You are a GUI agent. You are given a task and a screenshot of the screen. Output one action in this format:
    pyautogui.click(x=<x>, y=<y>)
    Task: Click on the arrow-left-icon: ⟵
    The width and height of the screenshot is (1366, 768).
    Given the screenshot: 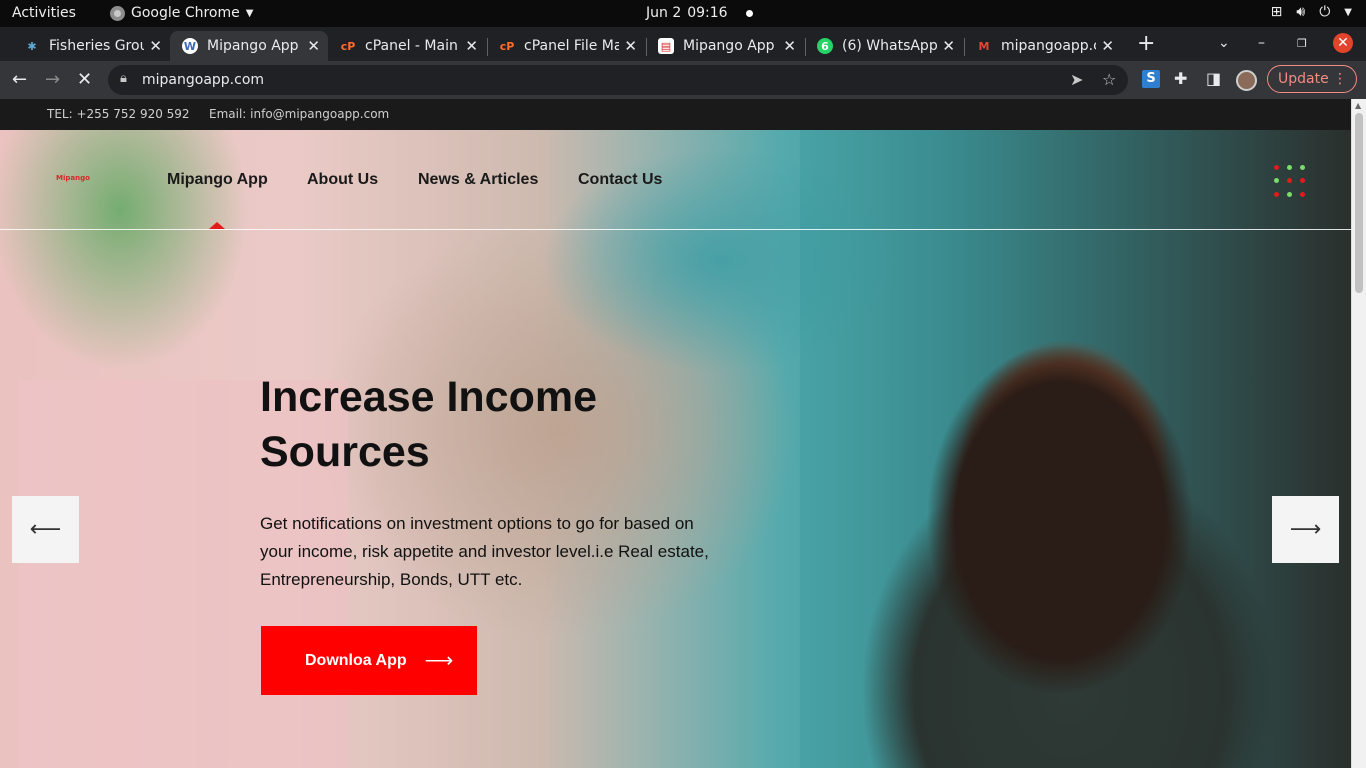 What is the action you would take?
    pyautogui.click(x=45, y=529)
    